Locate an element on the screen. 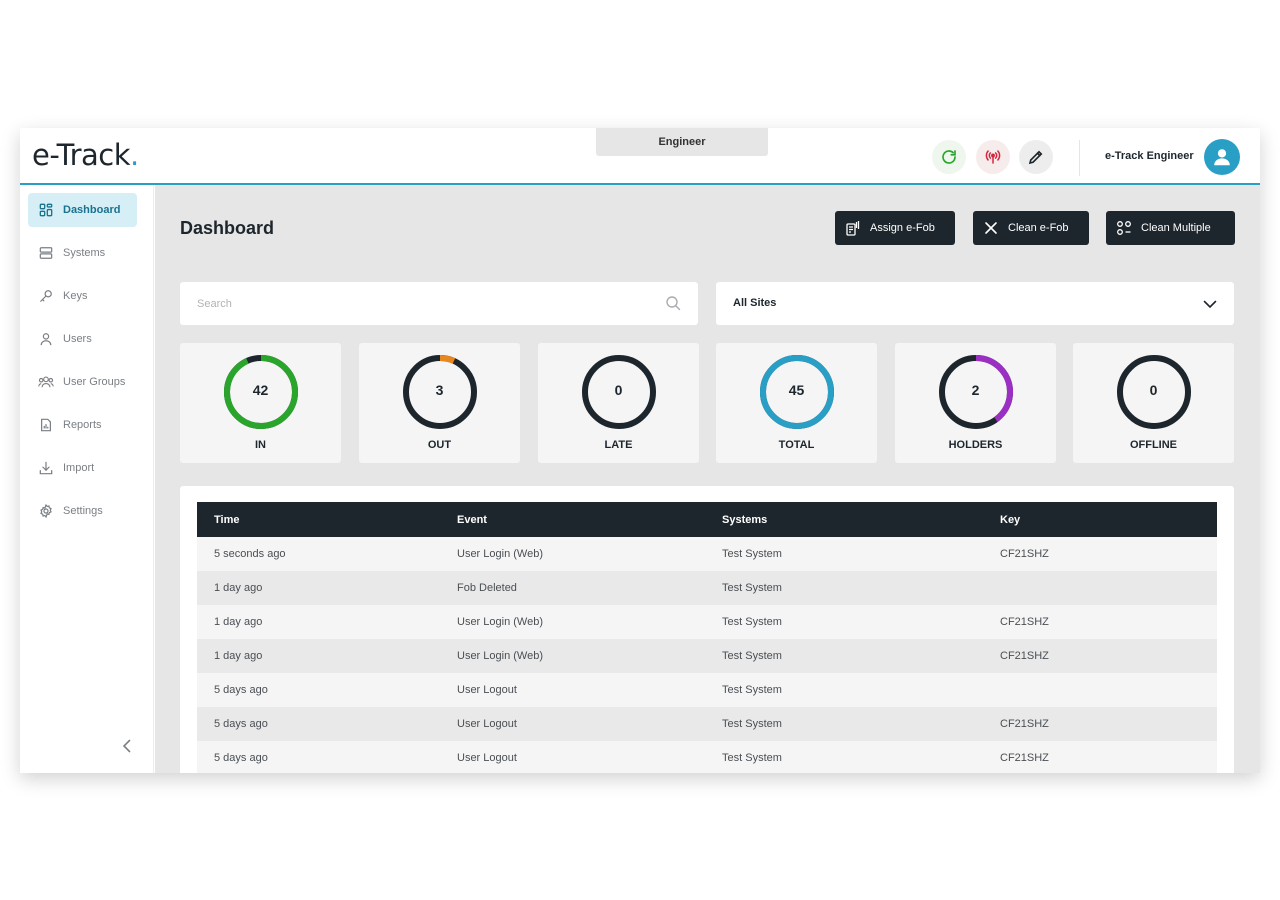 The width and height of the screenshot is (1280, 900). signal-button is located at coordinates (993, 157).